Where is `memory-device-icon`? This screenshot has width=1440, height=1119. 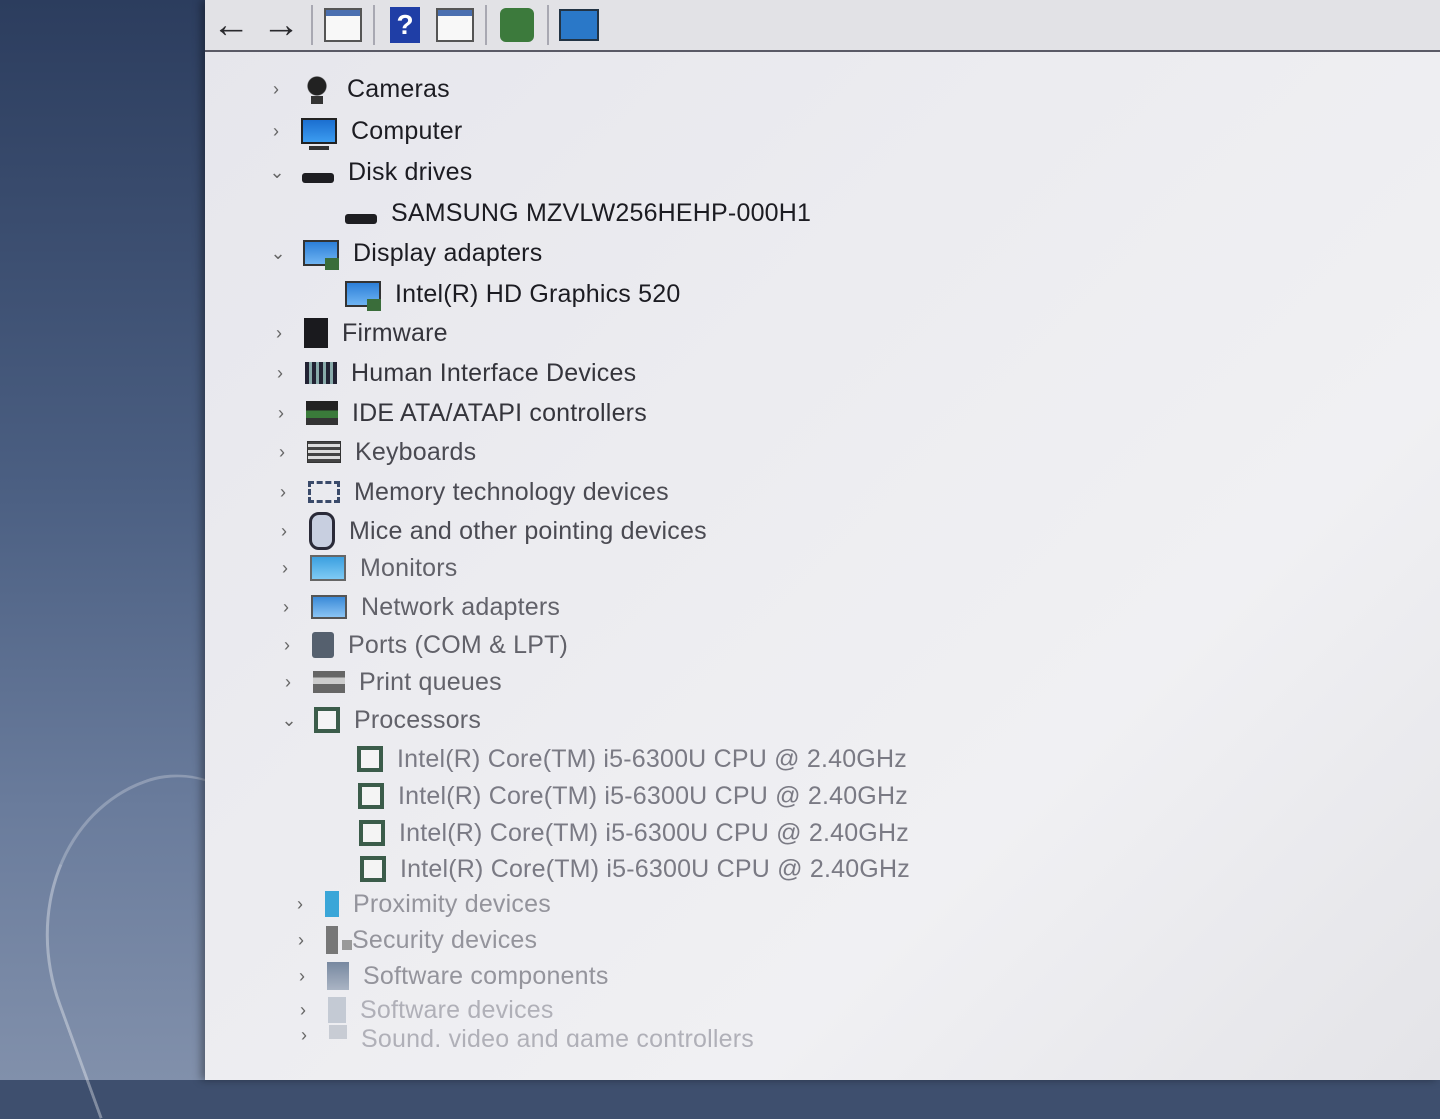 memory-device-icon is located at coordinates (324, 492).